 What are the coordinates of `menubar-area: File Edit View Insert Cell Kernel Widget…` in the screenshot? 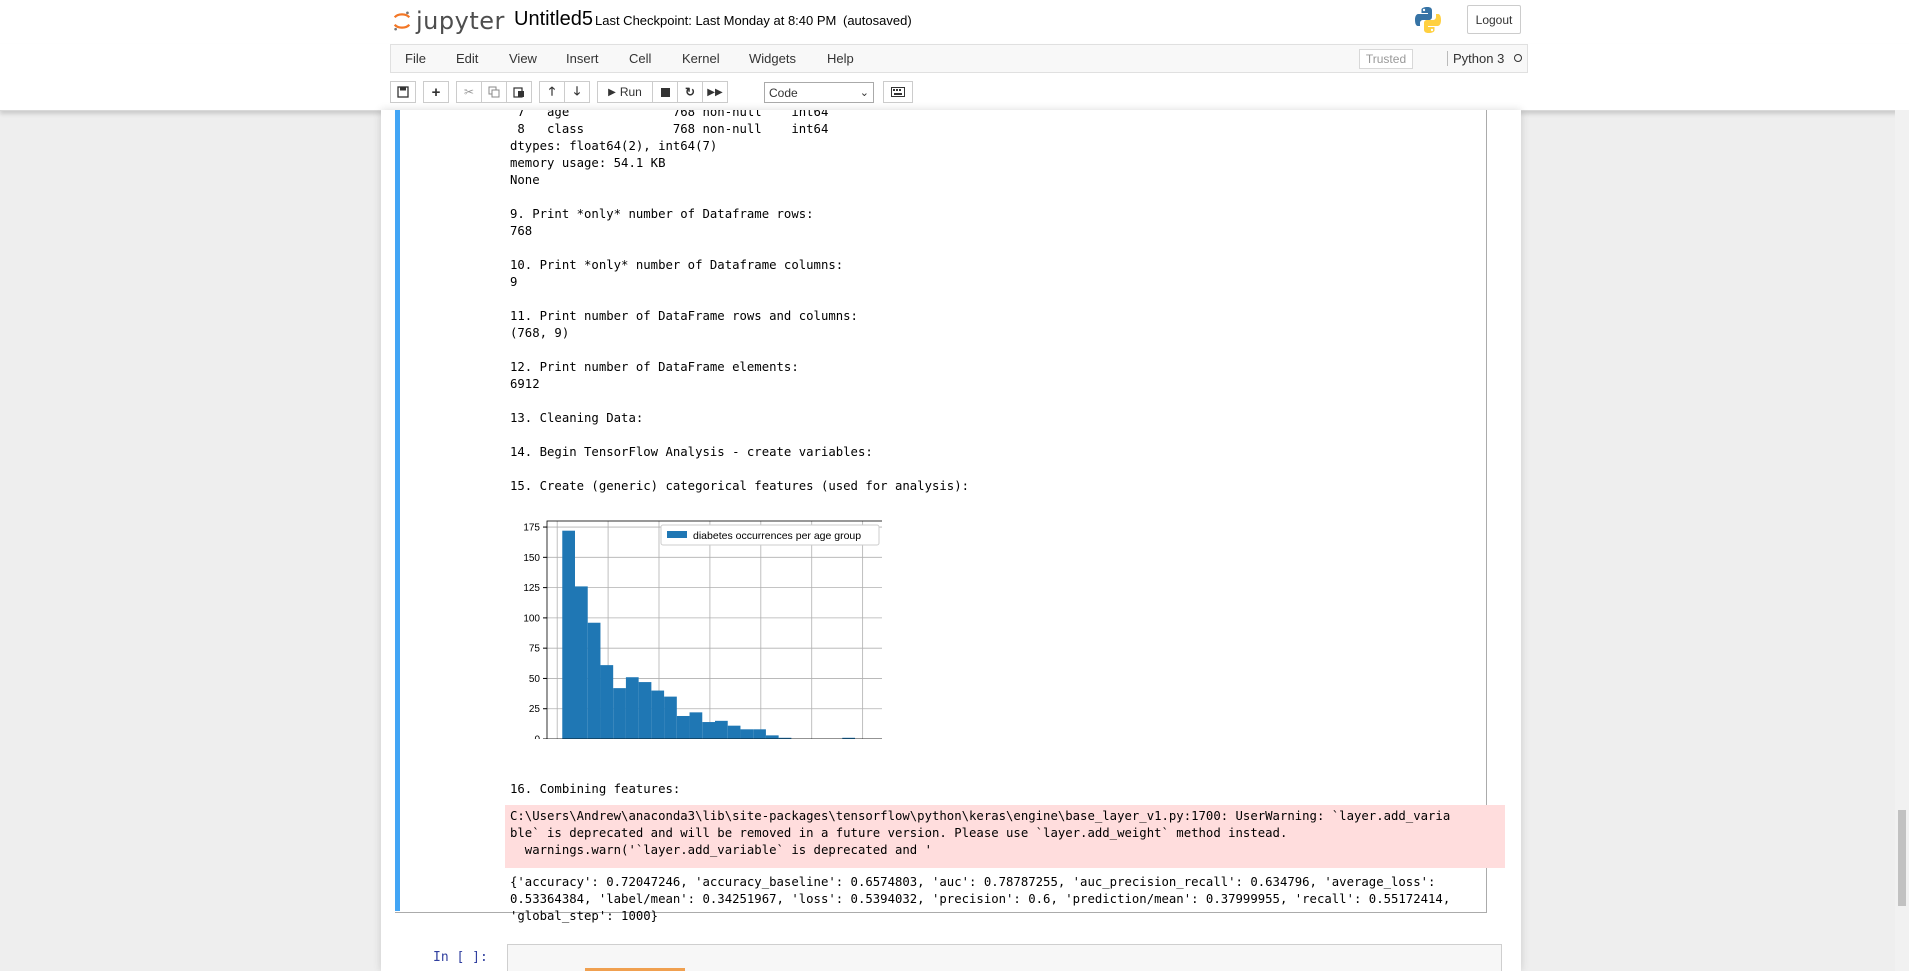 It's located at (954, 77).